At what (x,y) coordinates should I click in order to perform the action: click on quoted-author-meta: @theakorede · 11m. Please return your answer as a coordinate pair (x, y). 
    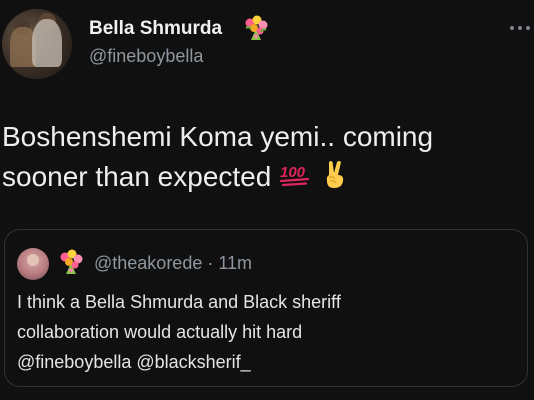
    Looking at the image, I should click on (173, 263).